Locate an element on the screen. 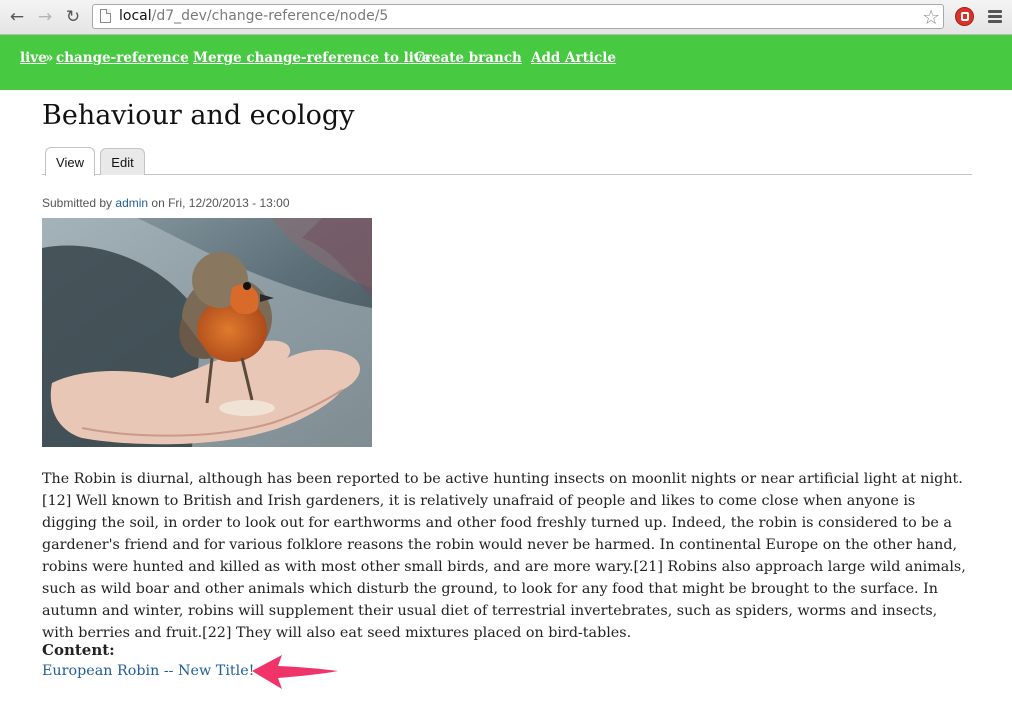 Image resolution: width=1012 pixels, height=720 pixels. reload-icon: ↻ is located at coordinates (73, 17).